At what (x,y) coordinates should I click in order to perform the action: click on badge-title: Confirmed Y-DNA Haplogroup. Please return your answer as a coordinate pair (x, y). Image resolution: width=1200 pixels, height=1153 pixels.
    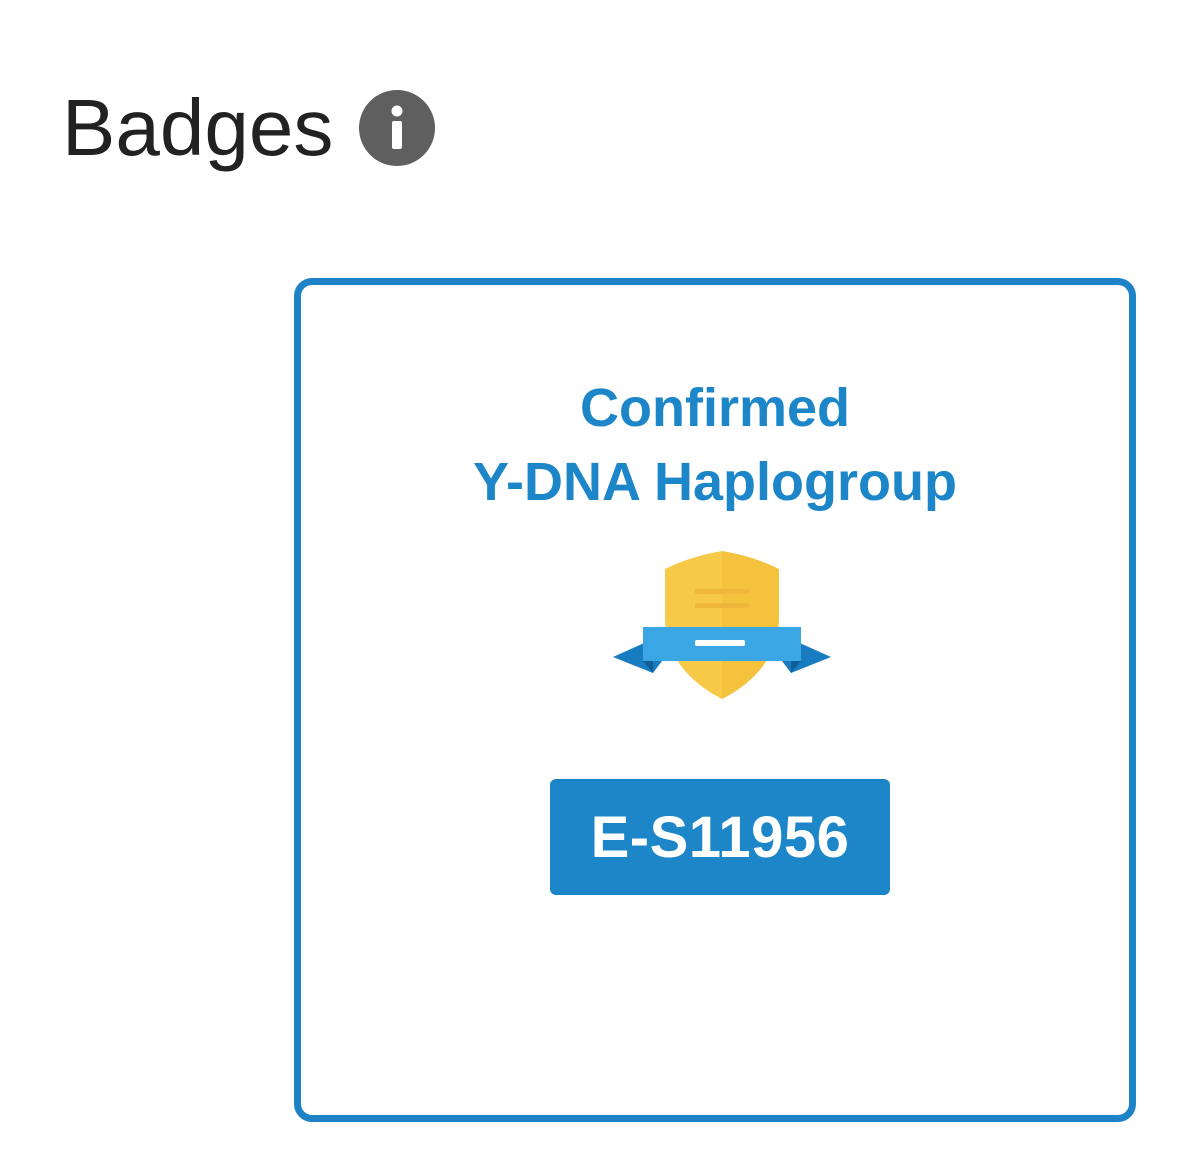
    Looking at the image, I should click on (715, 445).